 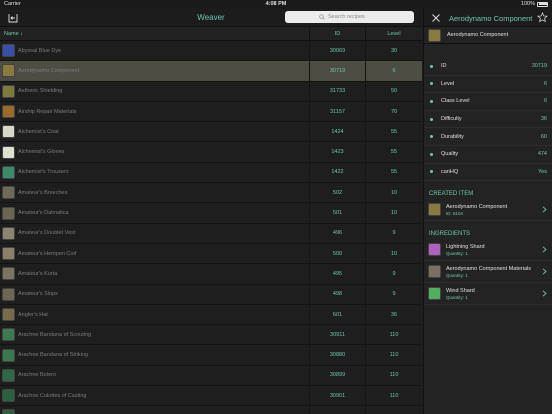 What do you see at coordinates (154, 395) in the screenshot?
I see `row-name-cell: Arachne Culottes of Casting` at bounding box center [154, 395].